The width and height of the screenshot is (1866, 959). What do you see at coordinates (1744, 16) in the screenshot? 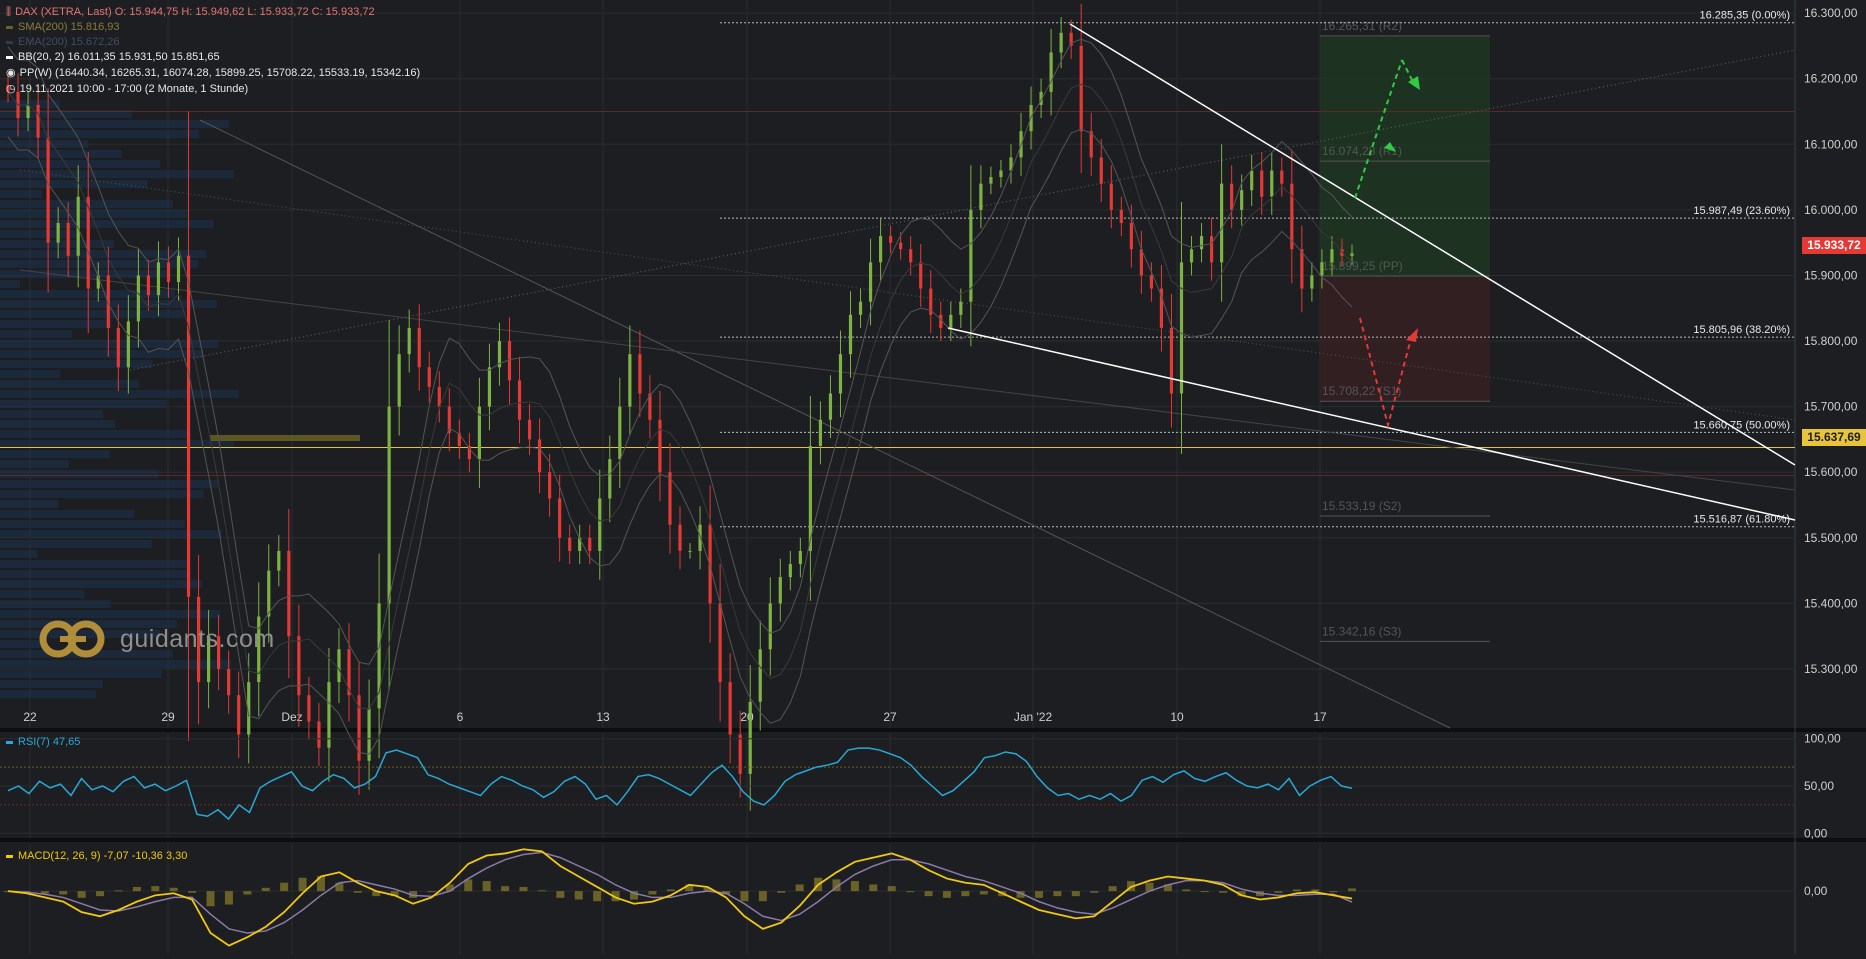
I see `fib-level-label: 16.285,35 (0.00%)` at bounding box center [1744, 16].